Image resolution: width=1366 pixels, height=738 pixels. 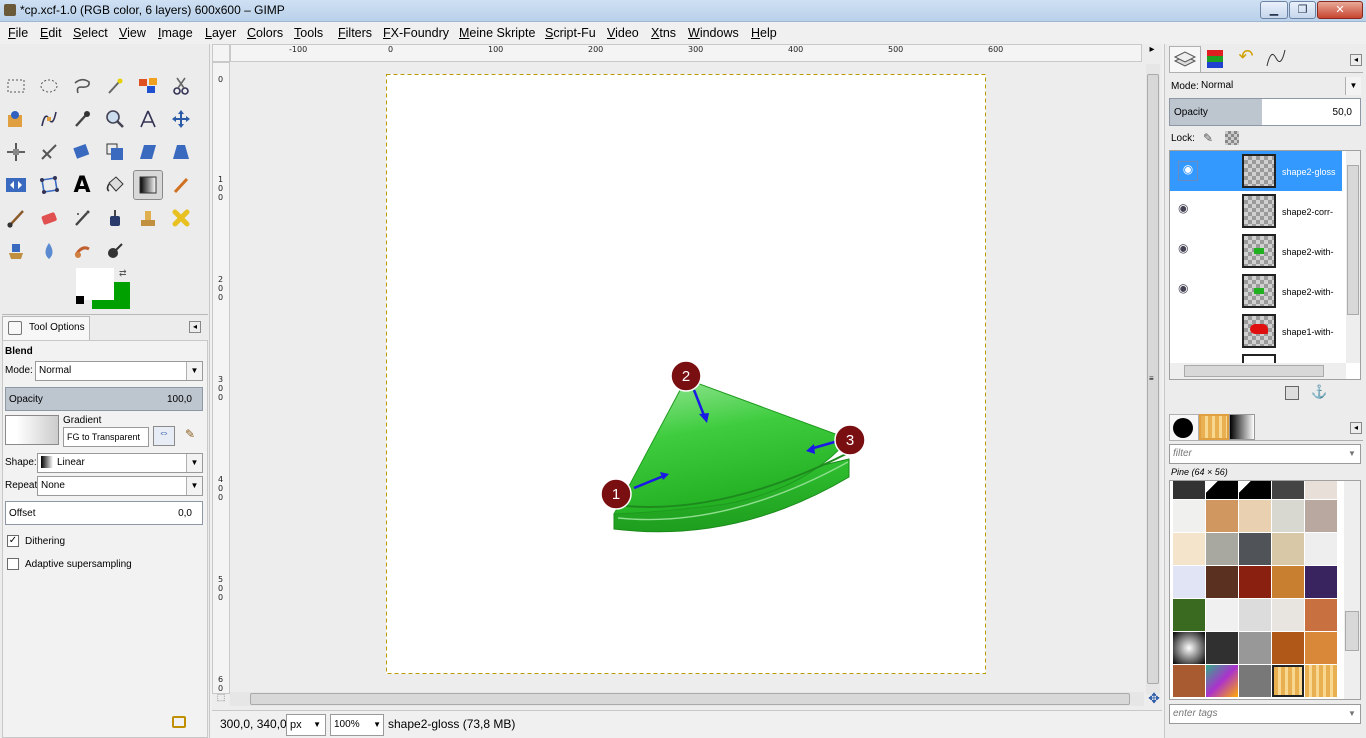 What do you see at coordinates (16, 251) in the screenshot?
I see `perspective-clone-icon` at bounding box center [16, 251].